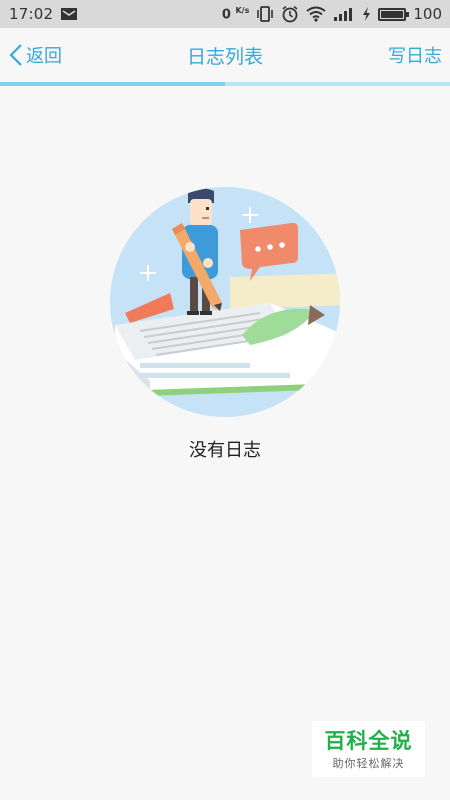 The image size is (450, 800). I want to click on alarm-icon, so click(290, 14).